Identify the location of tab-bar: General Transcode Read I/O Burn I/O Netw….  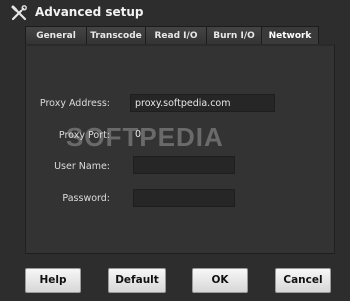
(172, 35).